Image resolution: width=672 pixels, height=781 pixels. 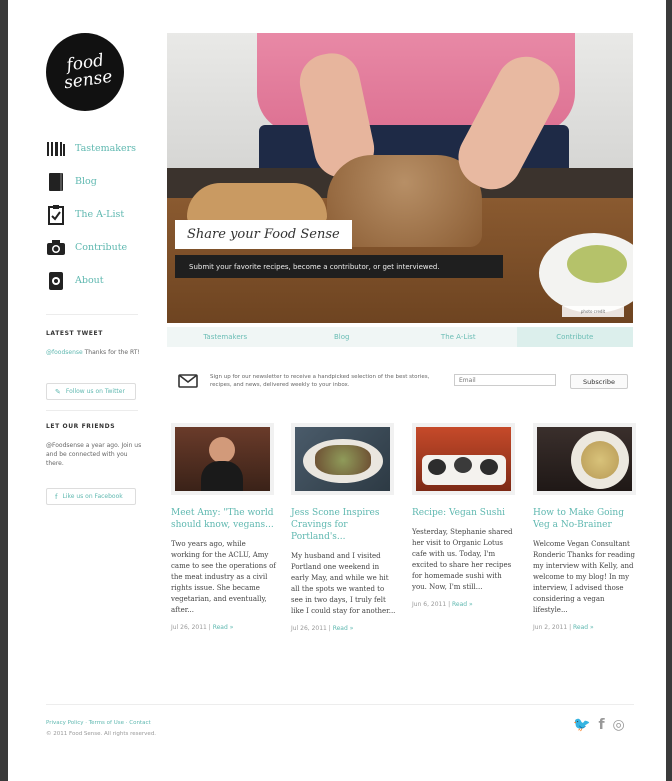 What do you see at coordinates (458, 337) in the screenshot?
I see `tab-a-list: The A-List` at bounding box center [458, 337].